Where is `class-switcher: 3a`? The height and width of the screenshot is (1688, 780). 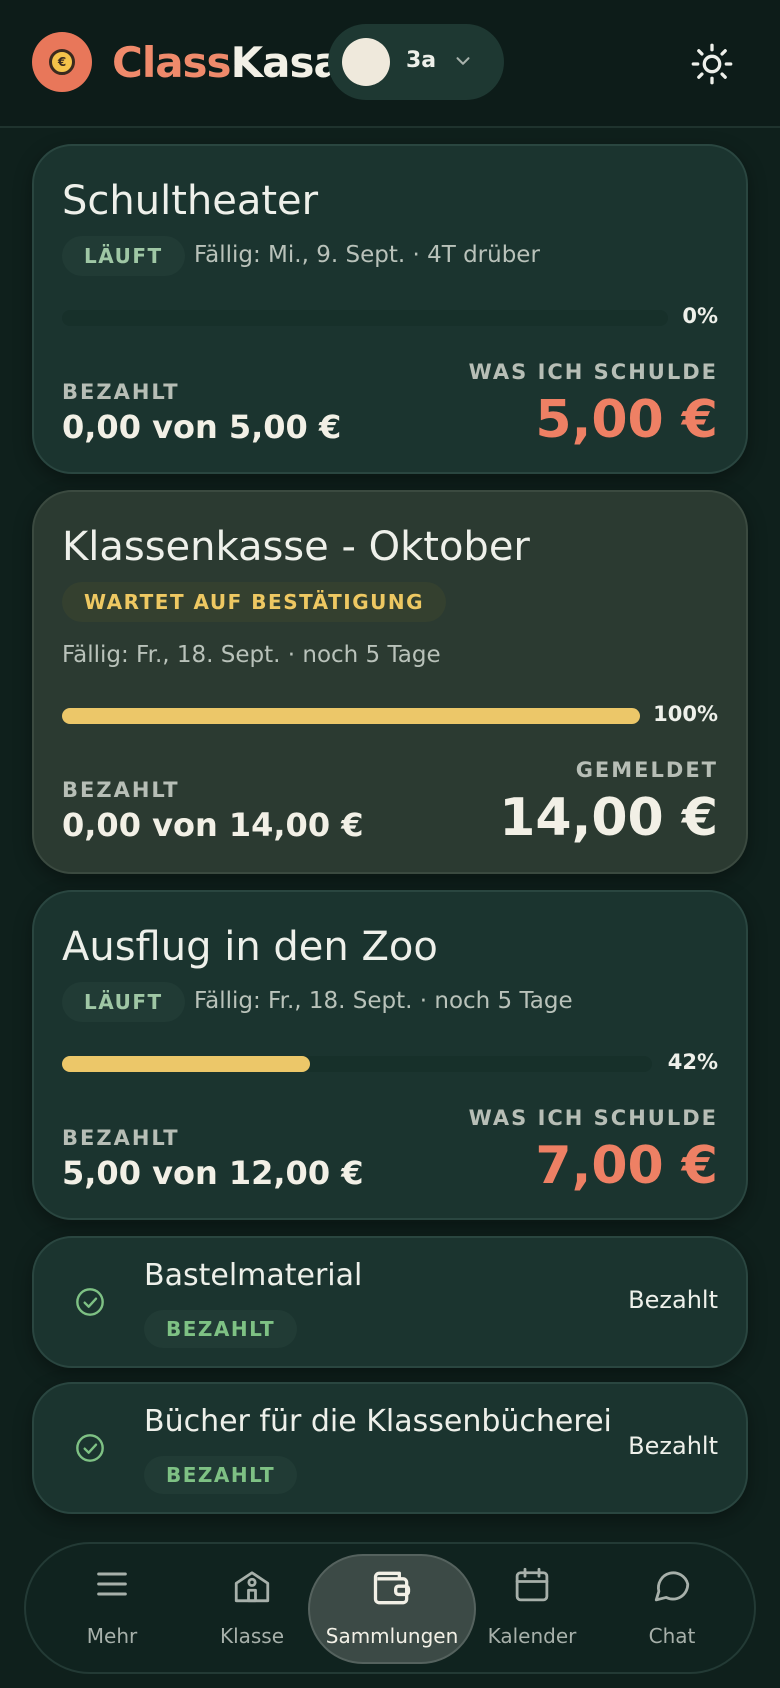 class-switcher: 3a is located at coordinates (416, 62).